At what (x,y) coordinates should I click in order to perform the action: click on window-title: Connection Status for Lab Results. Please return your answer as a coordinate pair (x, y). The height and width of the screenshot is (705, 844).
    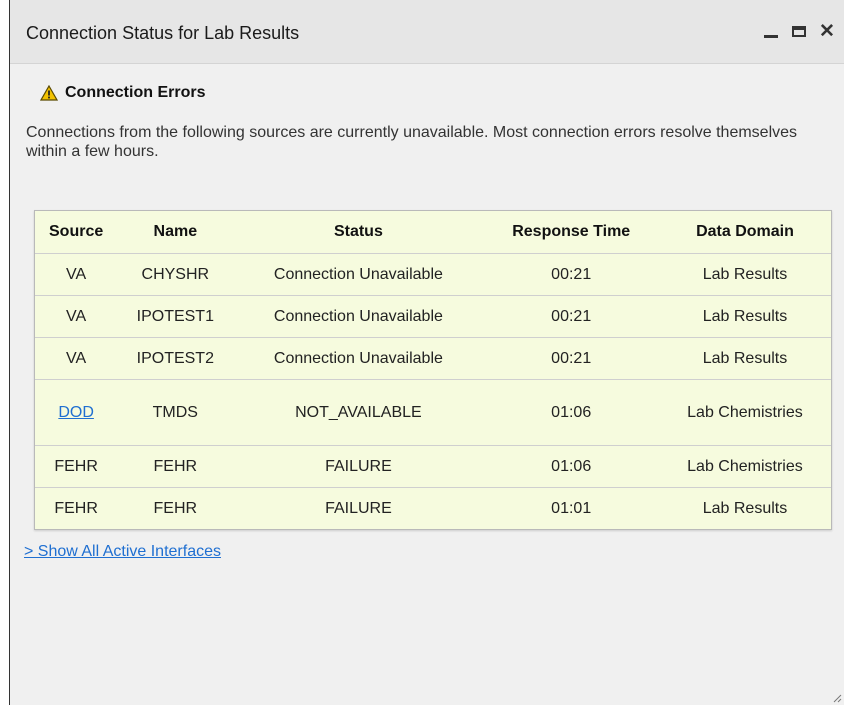
    Looking at the image, I should click on (163, 33).